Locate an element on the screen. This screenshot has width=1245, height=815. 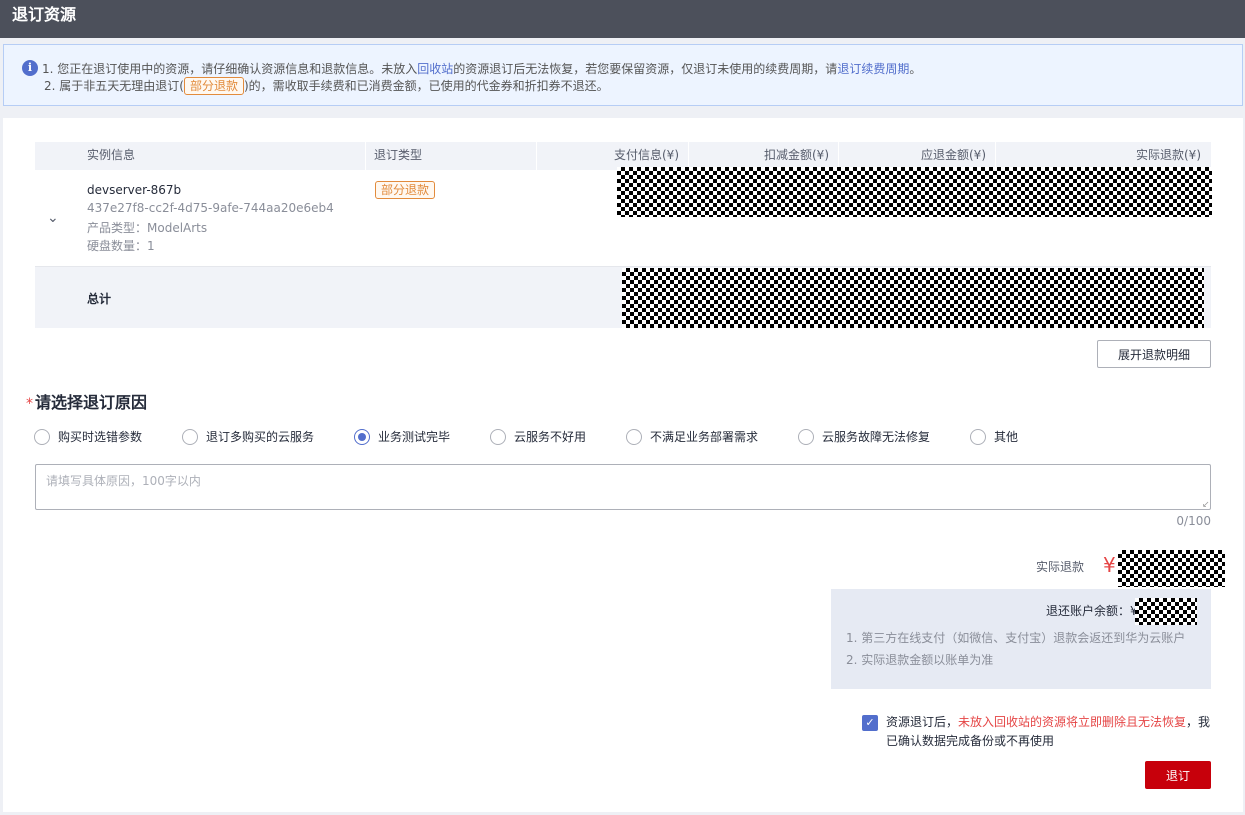
recycle-bin-link: 回收站 is located at coordinates (435, 69).